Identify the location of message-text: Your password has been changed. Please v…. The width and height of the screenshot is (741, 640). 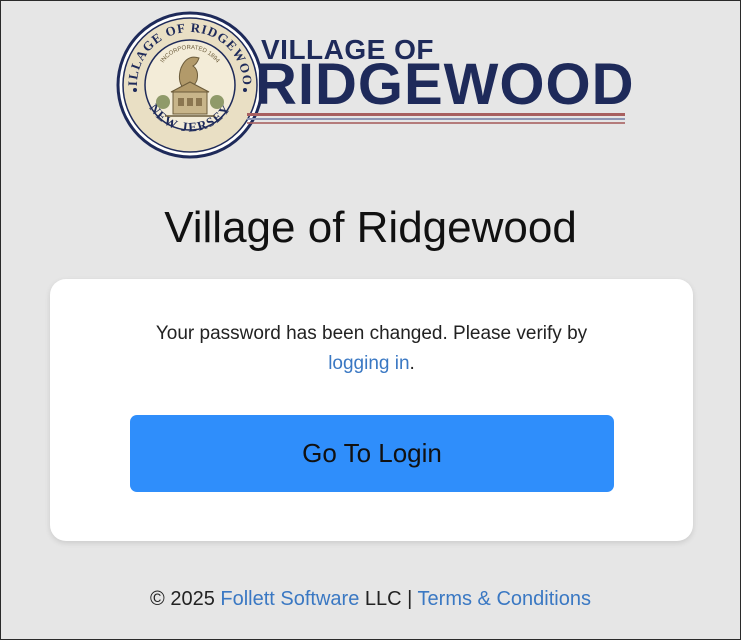
(371, 333).